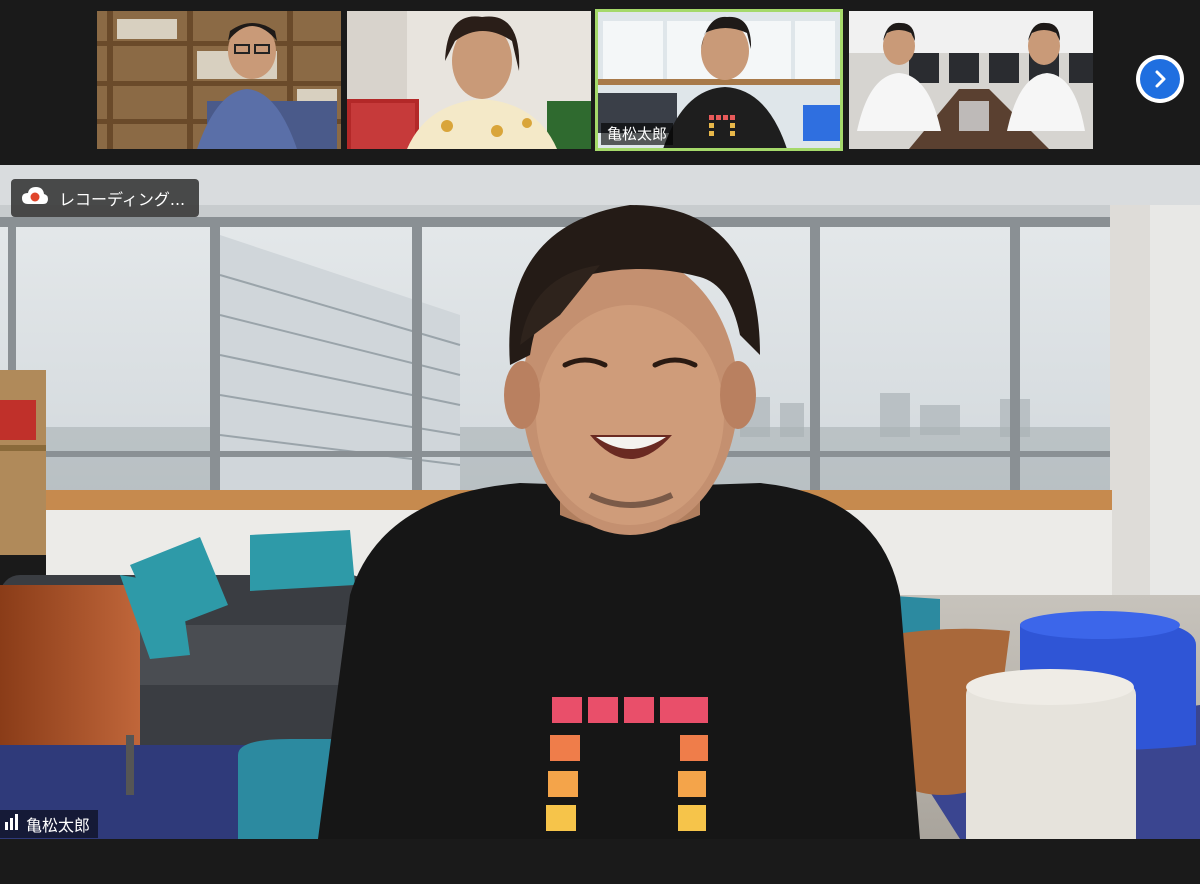  I want to click on chevron-right-icon, so click(1160, 79).